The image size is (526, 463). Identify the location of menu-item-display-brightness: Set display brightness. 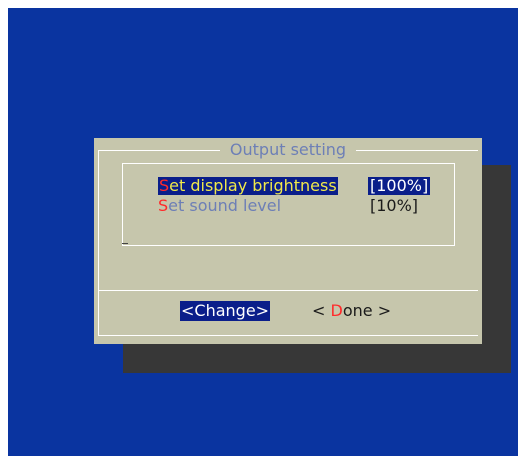
(248, 186).